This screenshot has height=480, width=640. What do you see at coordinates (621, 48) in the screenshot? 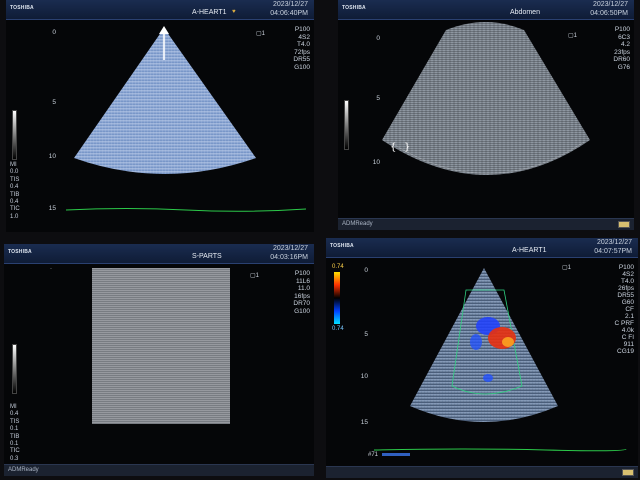
I see `imaging-parameters: P100 6C3 4.2 23fps DR60 G76` at bounding box center [621, 48].